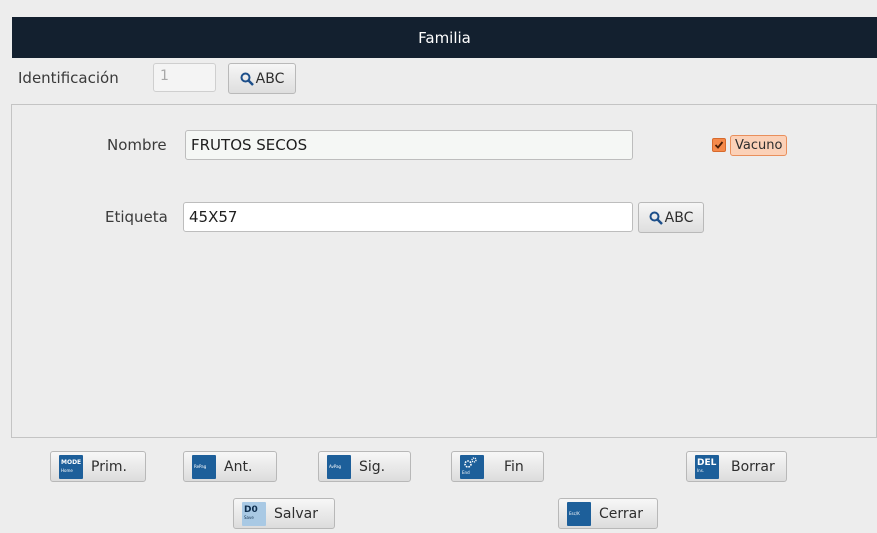  I want to click on etiqueta-search-button: ABC, so click(671, 217).